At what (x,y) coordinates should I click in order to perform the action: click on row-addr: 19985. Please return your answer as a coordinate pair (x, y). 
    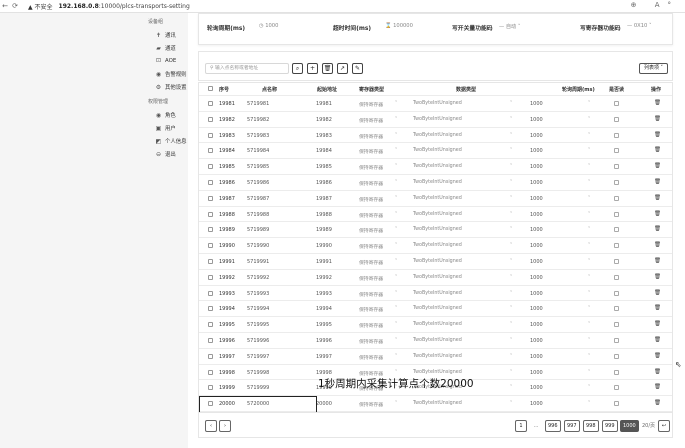
    Looking at the image, I should click on (324, 167).